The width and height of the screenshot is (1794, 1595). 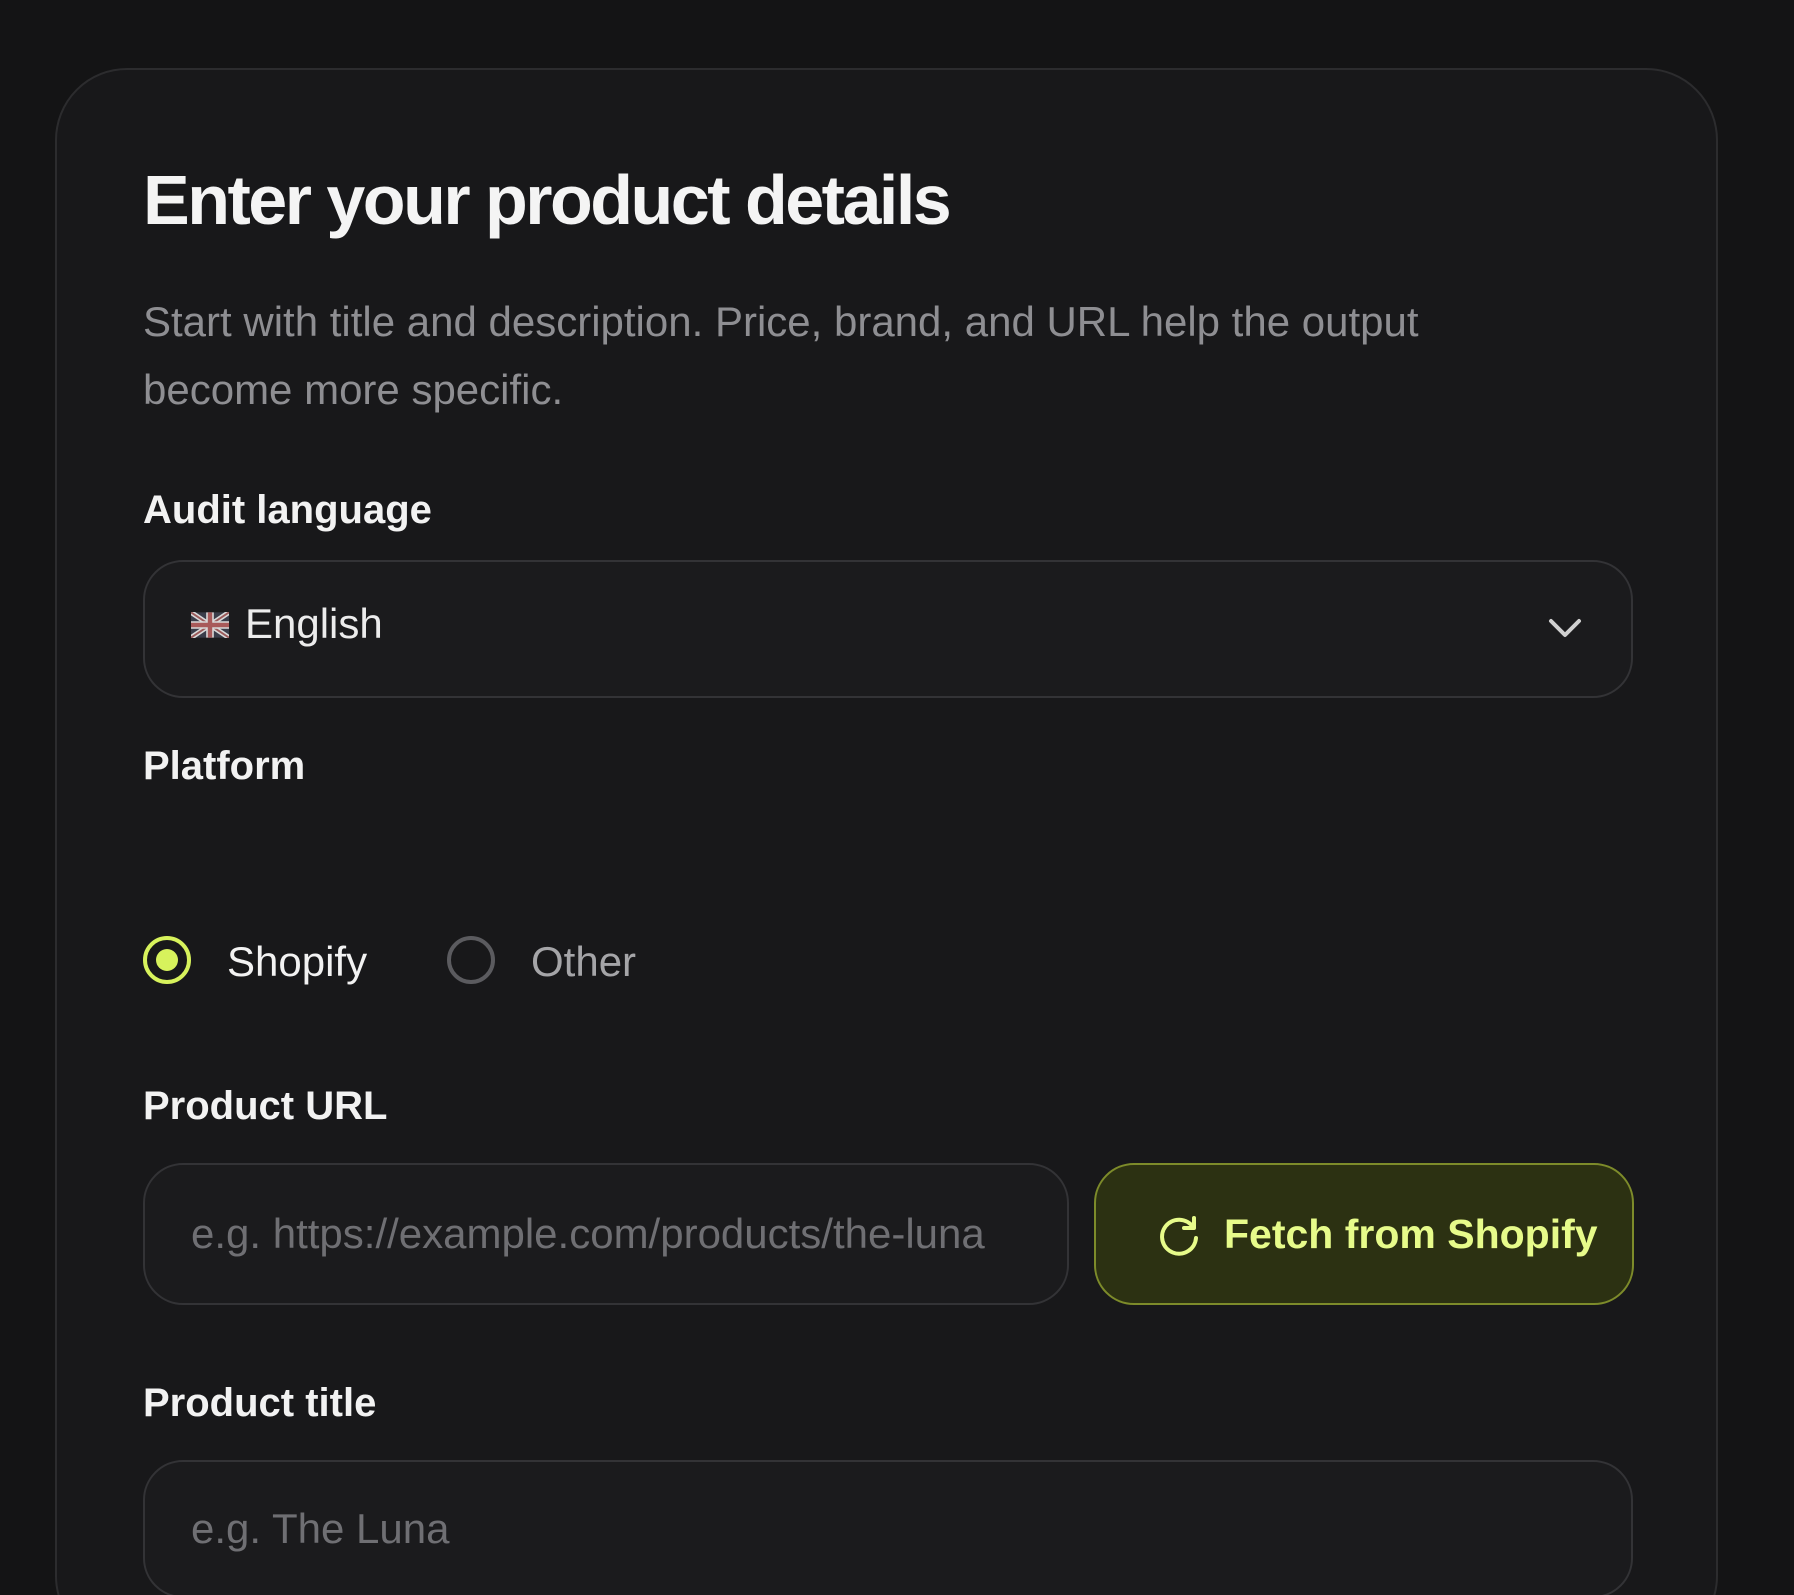 What do you see at coordinates (547, 200) in the screenshot?
I see `page-title: Enter your product details` at bounding box center [547, 200].